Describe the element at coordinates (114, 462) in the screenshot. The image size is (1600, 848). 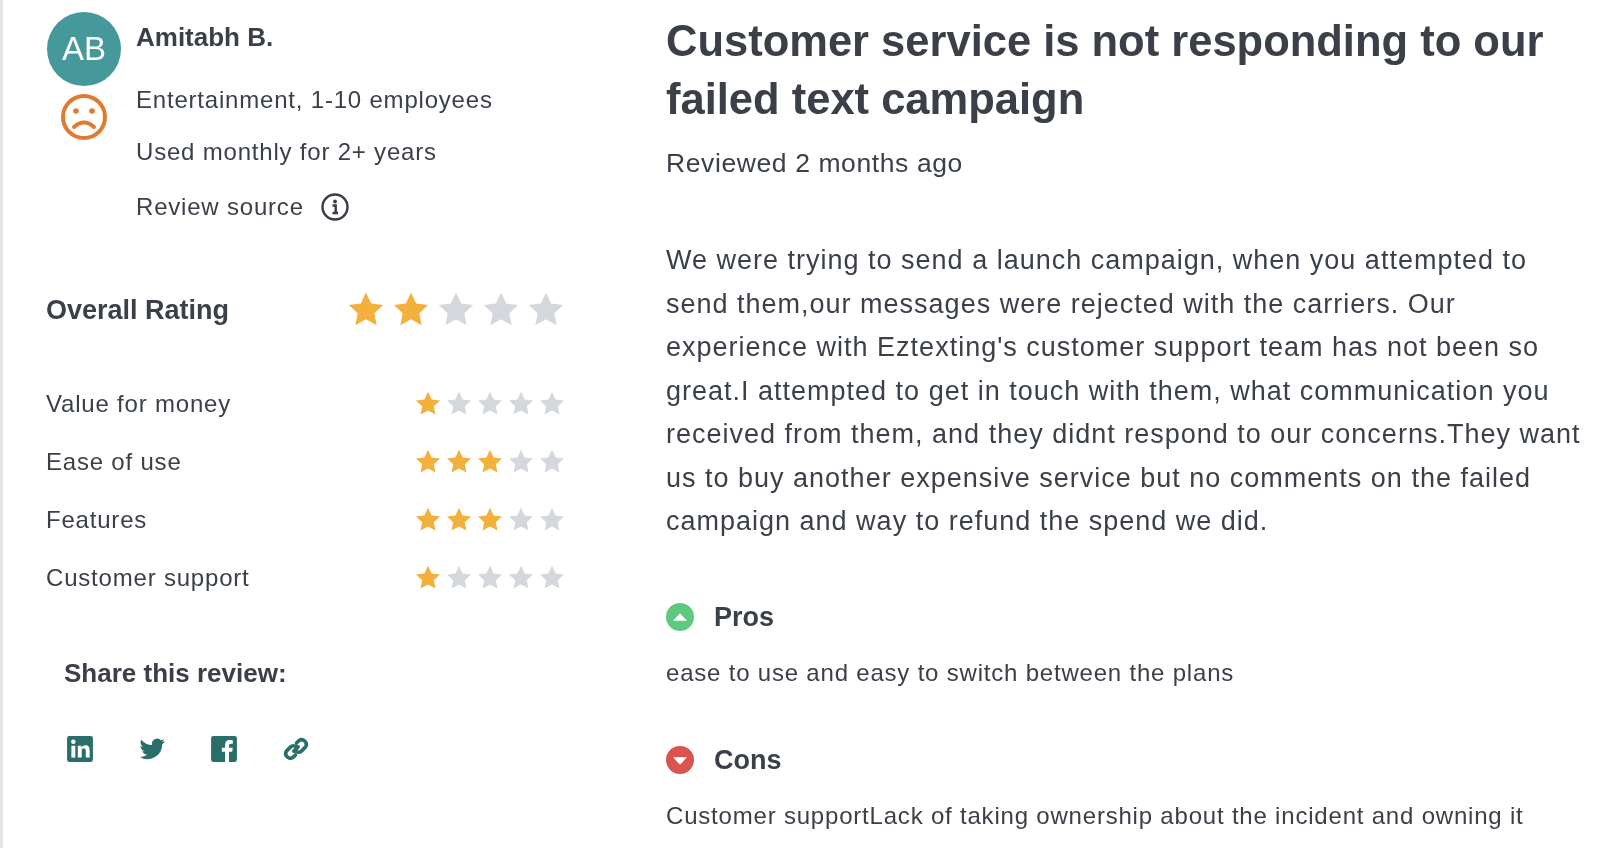
I see `rating-label: Ease of use` at that location.